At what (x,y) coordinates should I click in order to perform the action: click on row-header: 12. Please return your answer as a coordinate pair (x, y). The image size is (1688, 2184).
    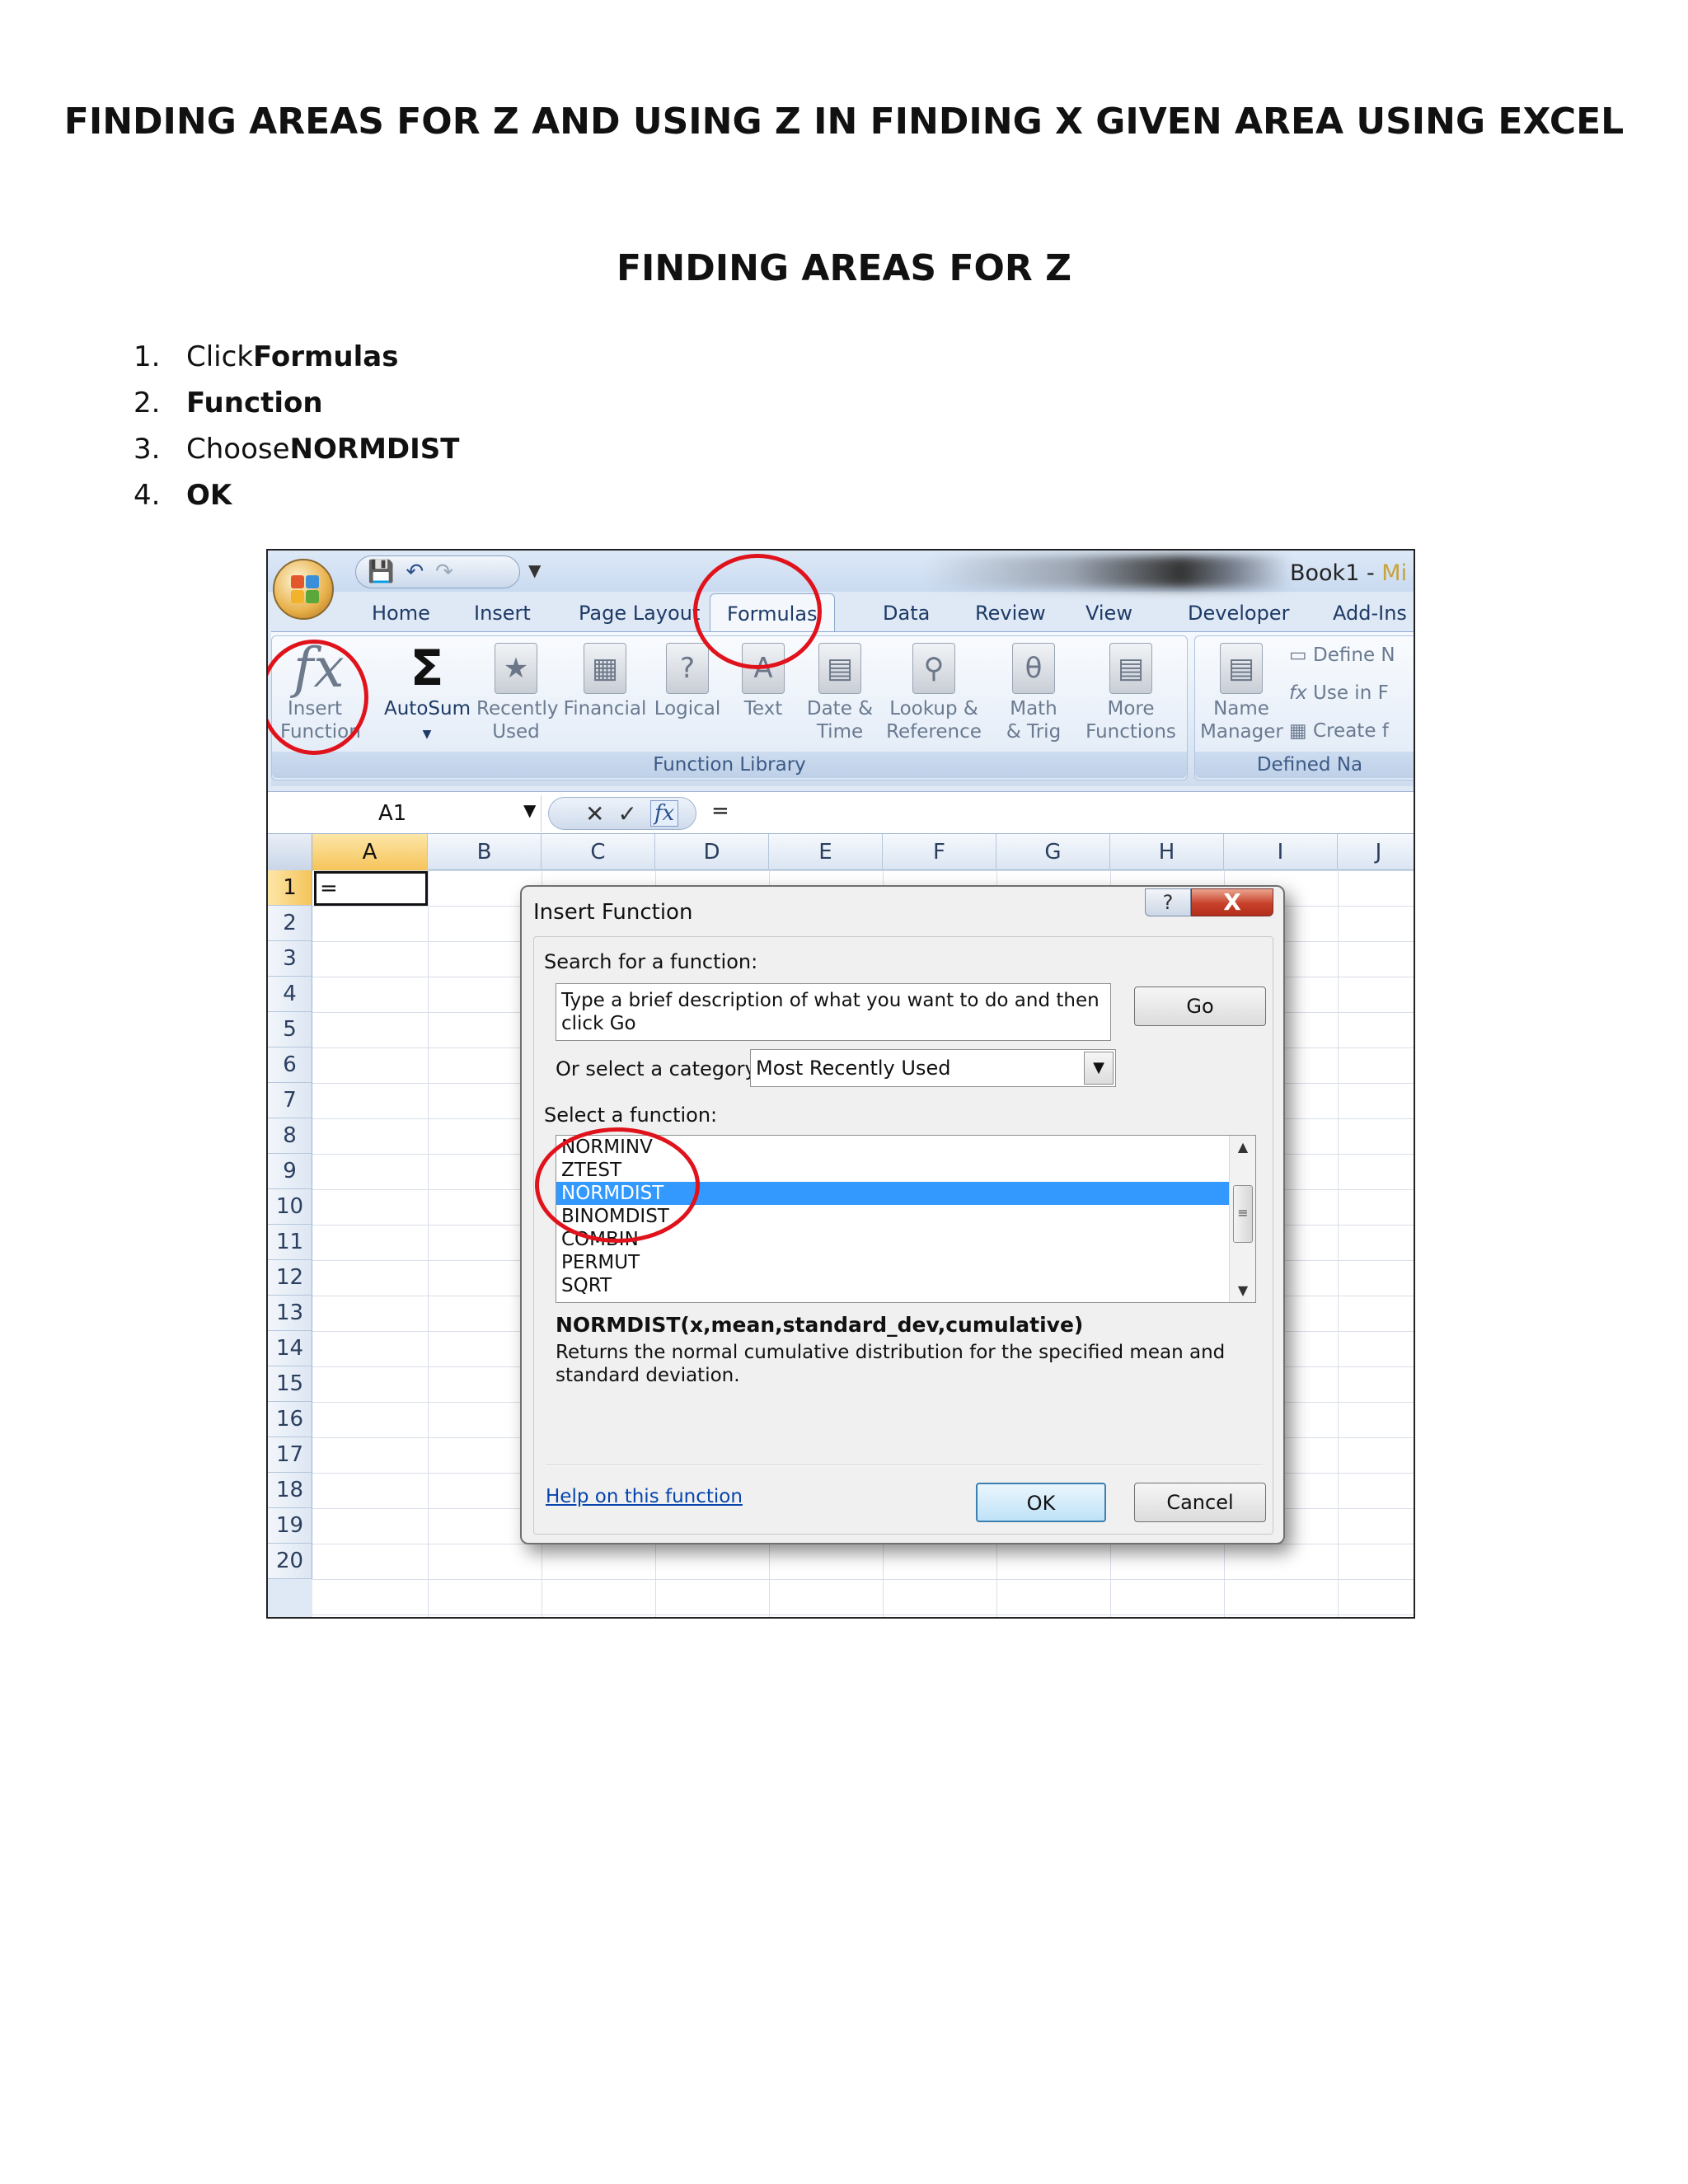
    Looking at the image, I should click on (290, 1278).